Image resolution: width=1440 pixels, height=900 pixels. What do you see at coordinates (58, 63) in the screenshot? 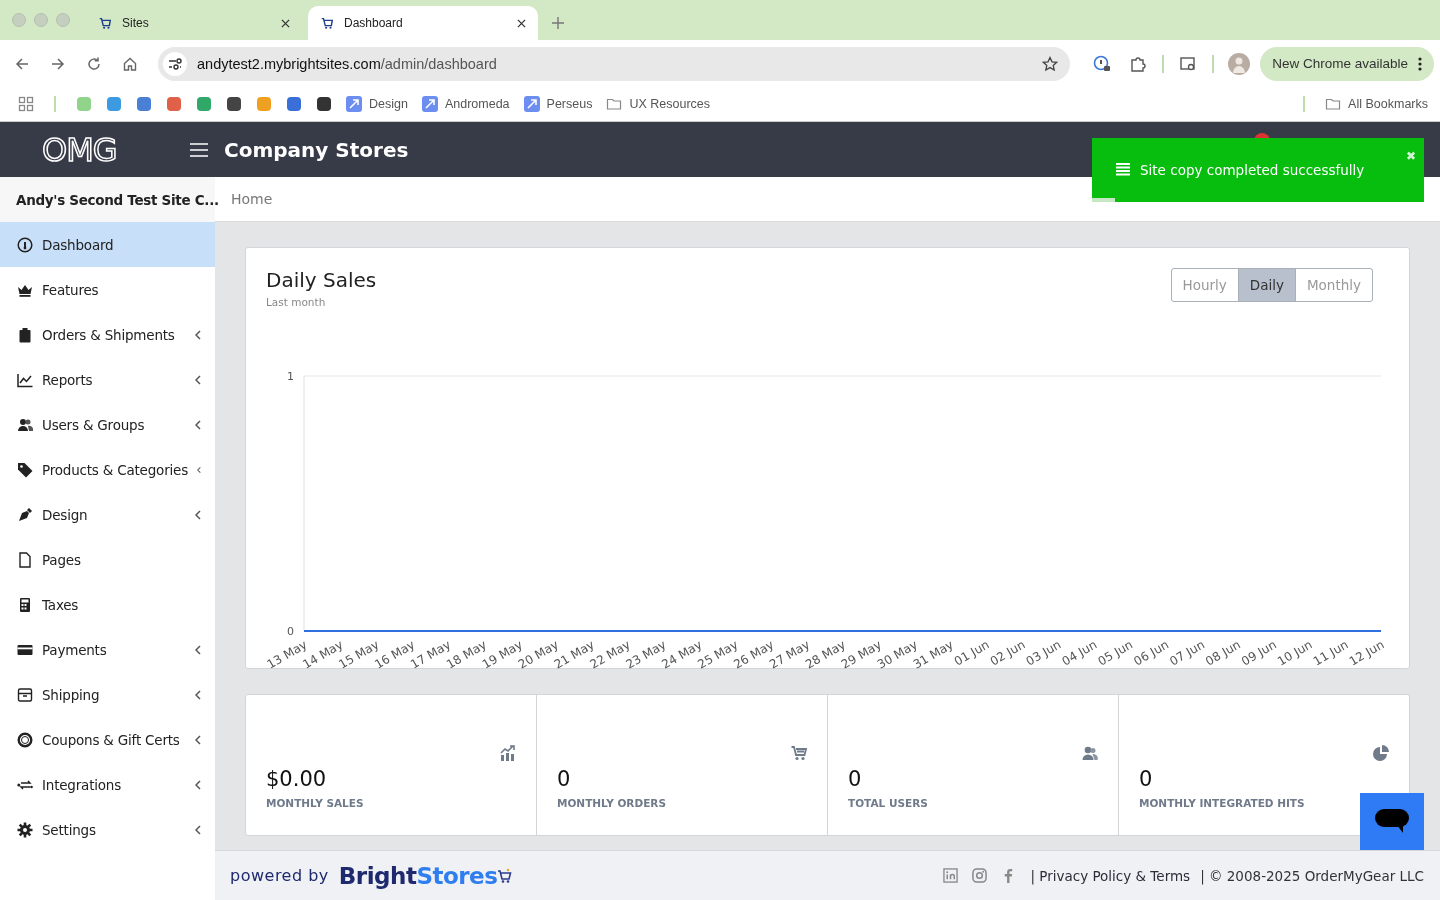
I see `forward-icon` at bounding box center [58, 63].